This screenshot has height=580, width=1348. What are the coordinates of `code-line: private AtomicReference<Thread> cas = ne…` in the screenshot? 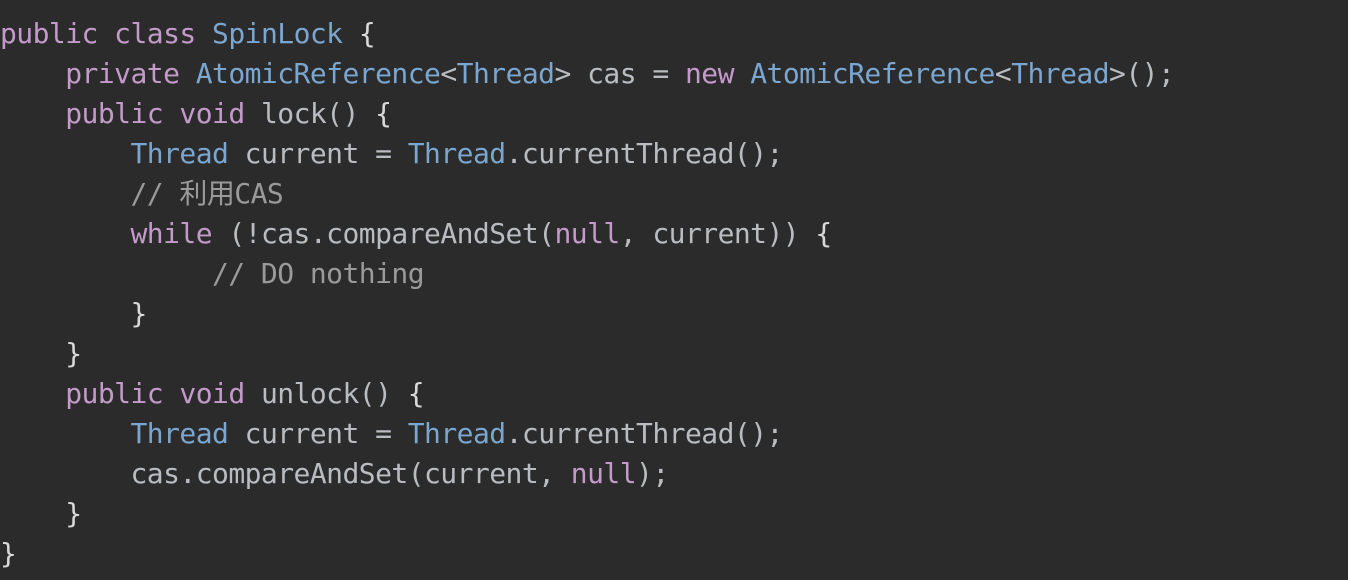 It's located at (674, 74).